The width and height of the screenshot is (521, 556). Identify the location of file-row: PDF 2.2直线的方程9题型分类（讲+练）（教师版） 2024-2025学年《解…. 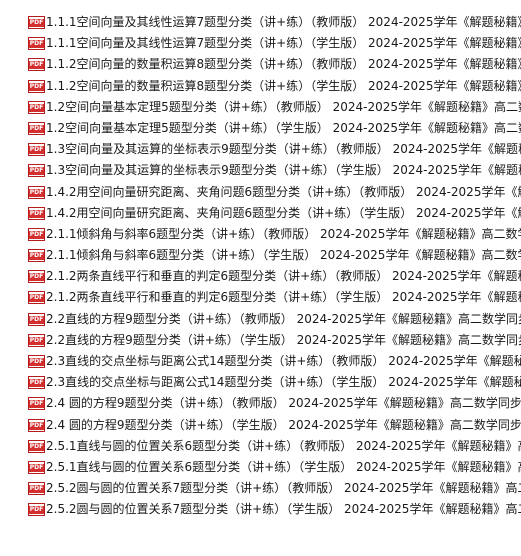
(260, 319).